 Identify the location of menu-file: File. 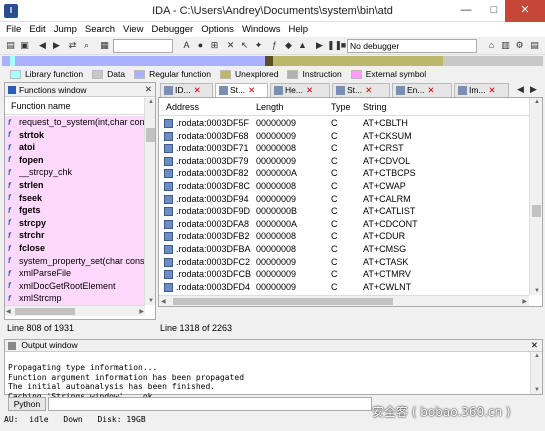
(13, 29).